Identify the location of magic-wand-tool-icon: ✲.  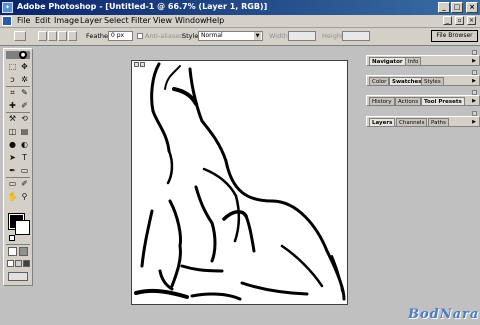
(24, 79).